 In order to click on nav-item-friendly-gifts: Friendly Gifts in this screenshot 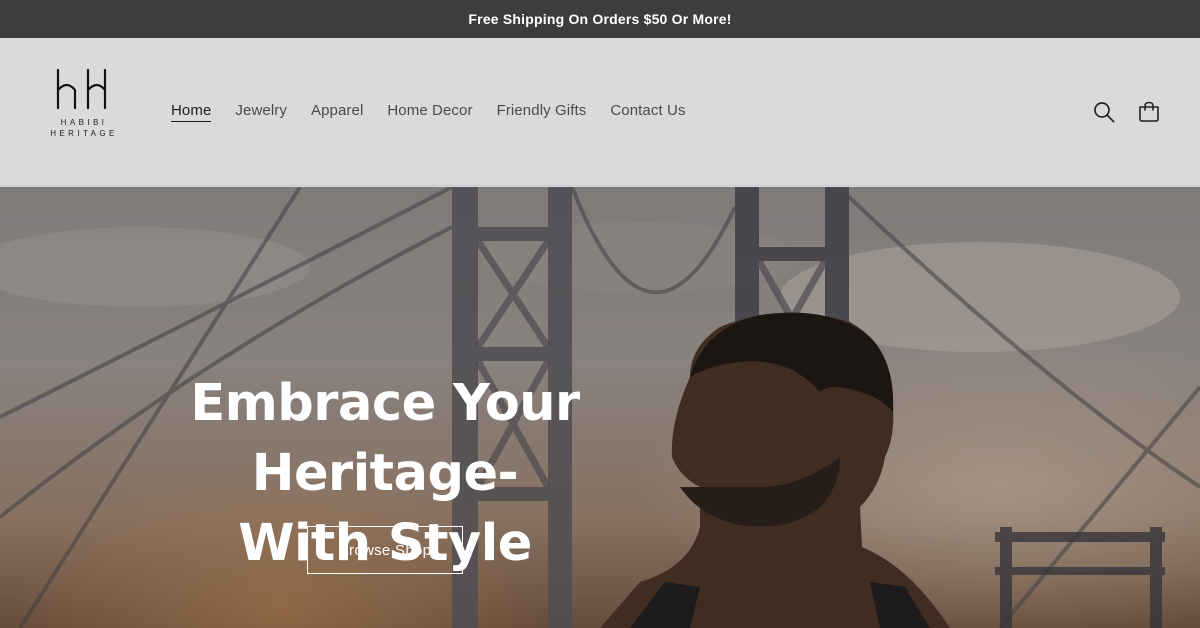, I will do `click(542, 112)`.